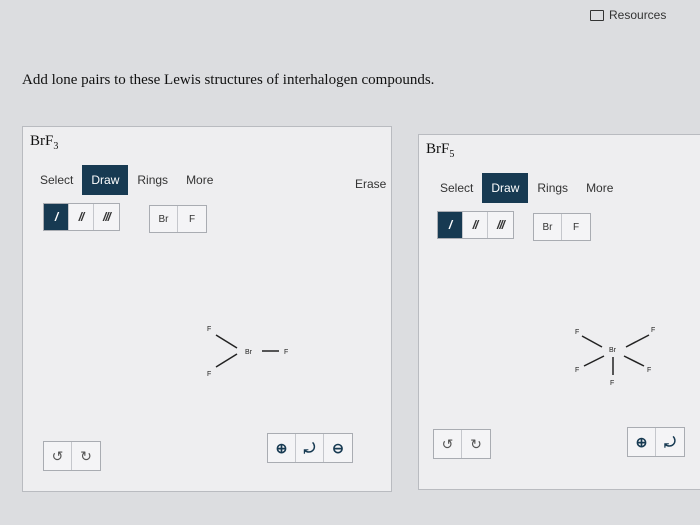  What do you see at coordinates (634, 361) in the screenshot?
I see `bond-f-lower-right` at bounding box center [634, 361].